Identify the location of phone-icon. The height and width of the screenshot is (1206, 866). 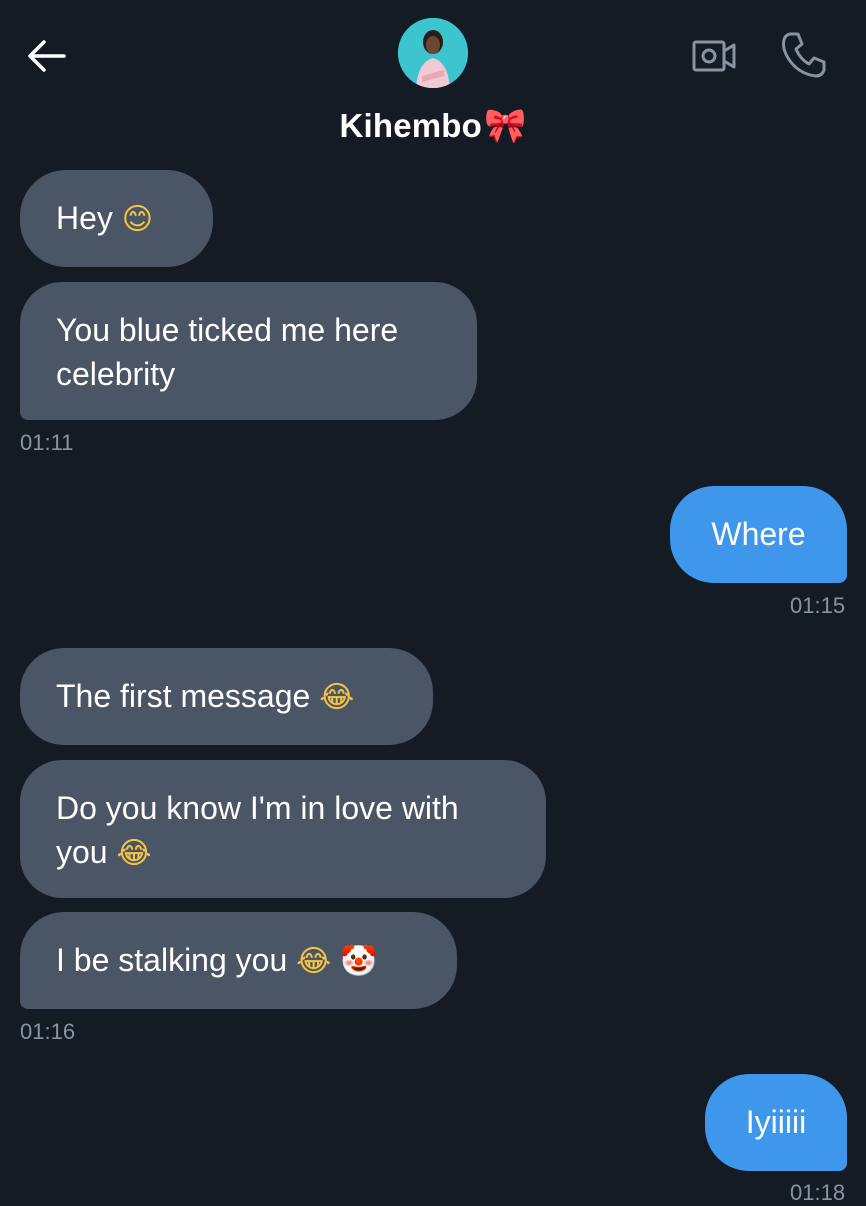
(804, 55).